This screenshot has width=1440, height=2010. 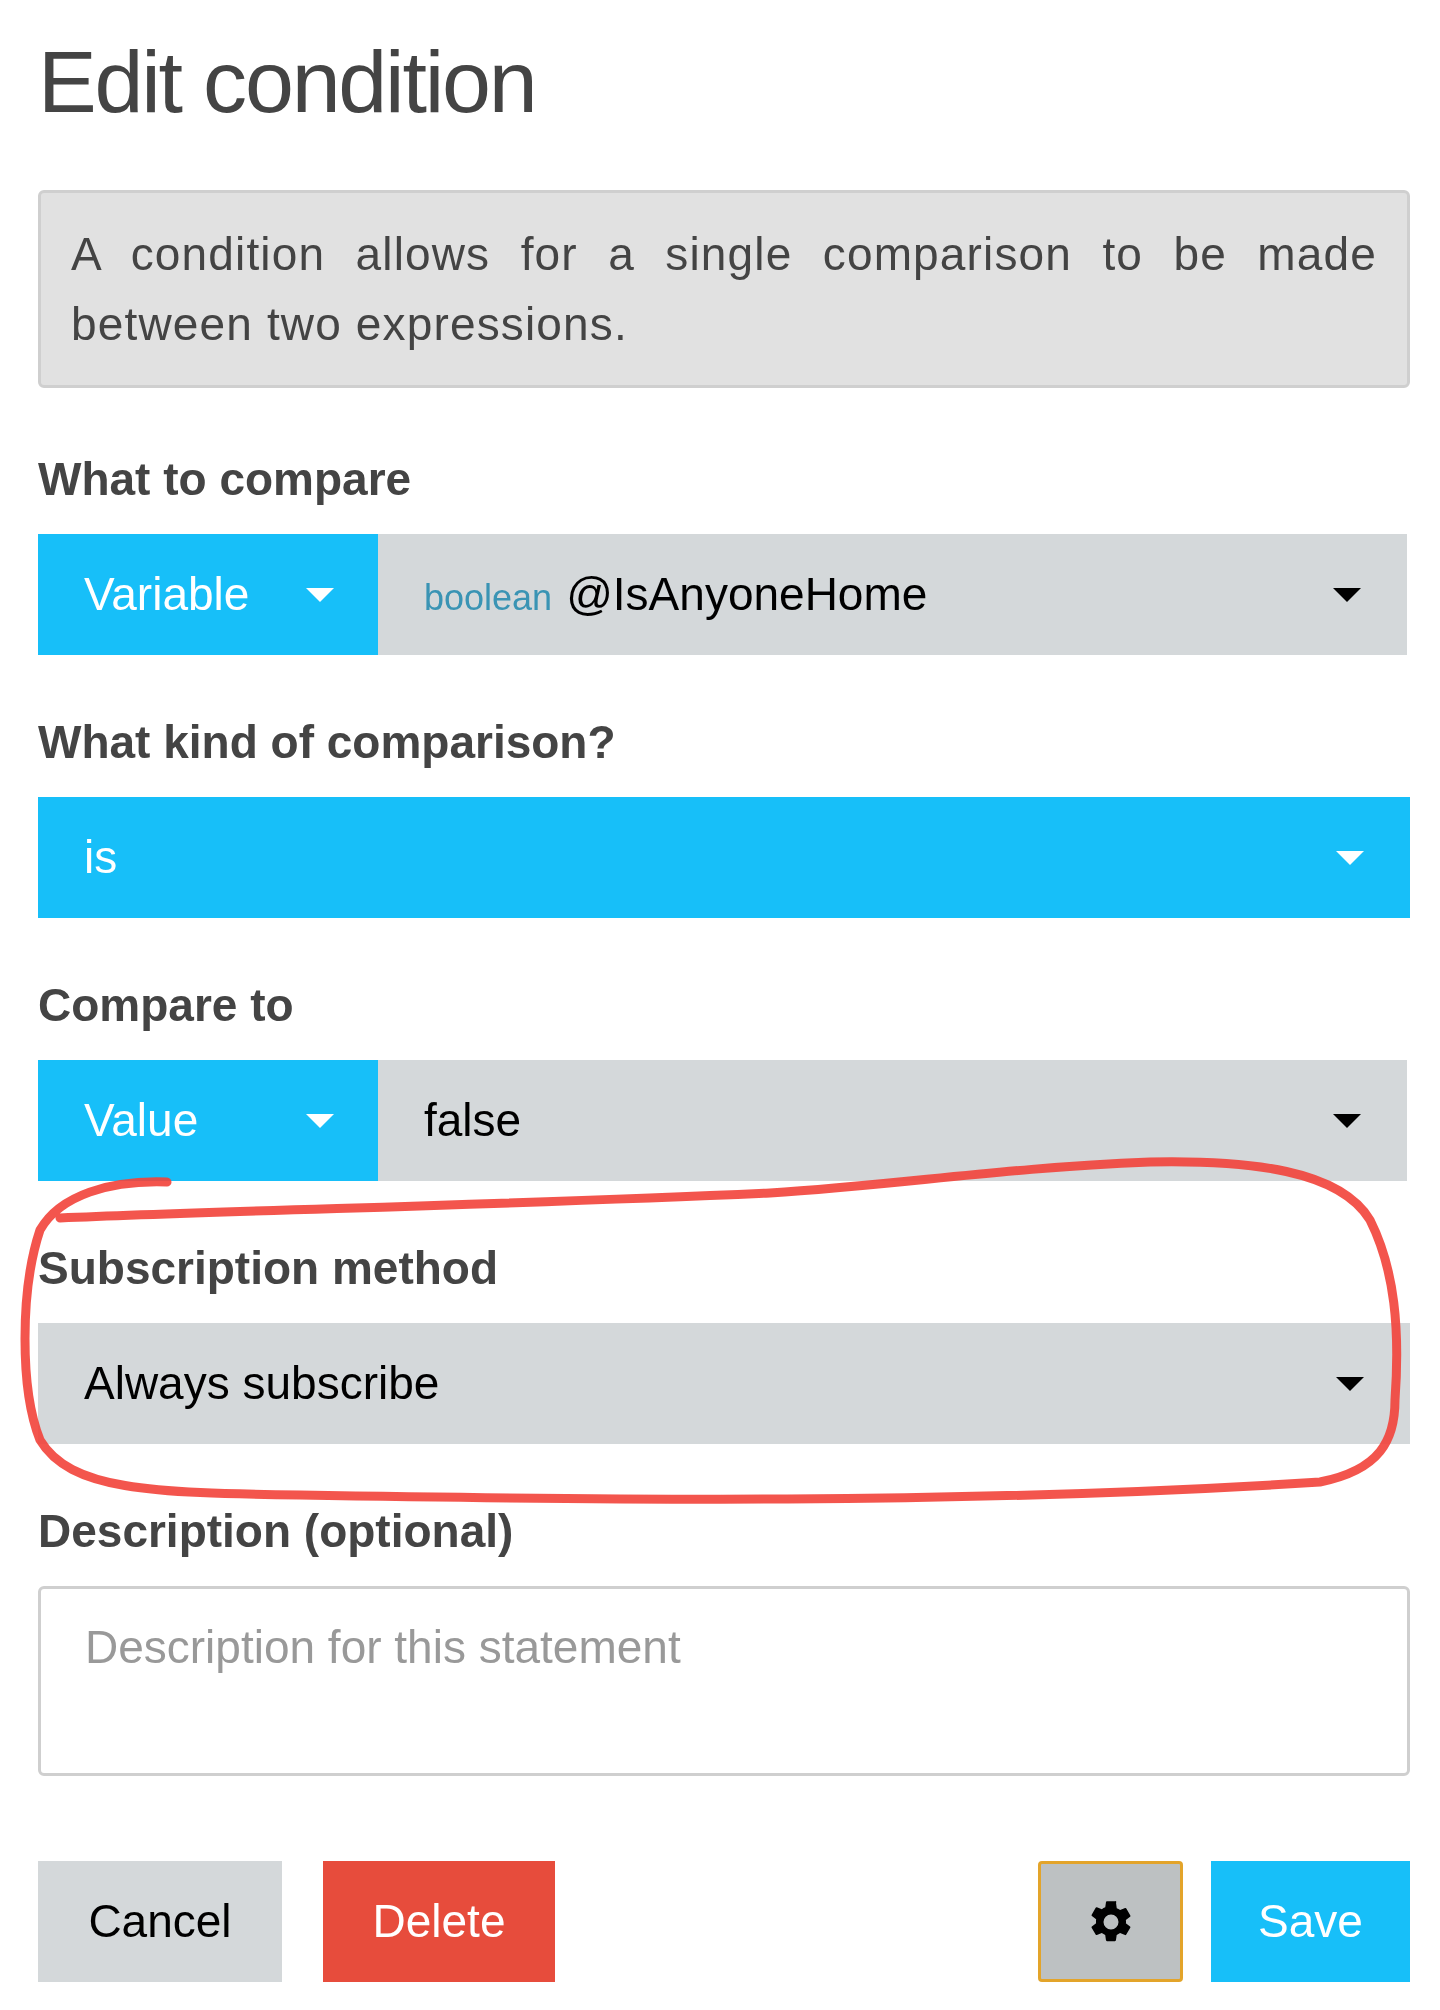 What do you see at coordinates (892, 1120) in the screenshot?
I see `operand-dropdown: false` at bounding box center [892, 1120].